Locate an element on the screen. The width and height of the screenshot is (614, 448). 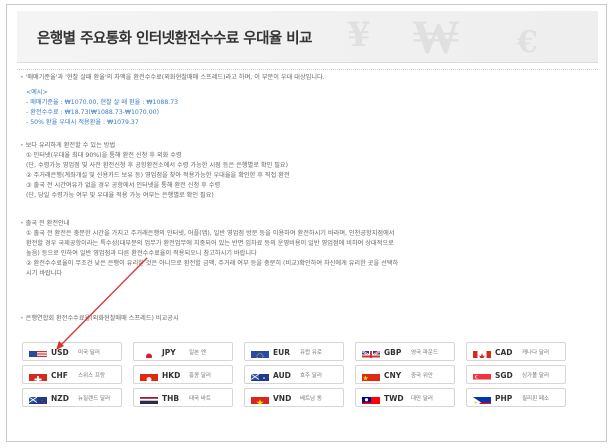
us-flag-icon is located at coordinates (38, 352).